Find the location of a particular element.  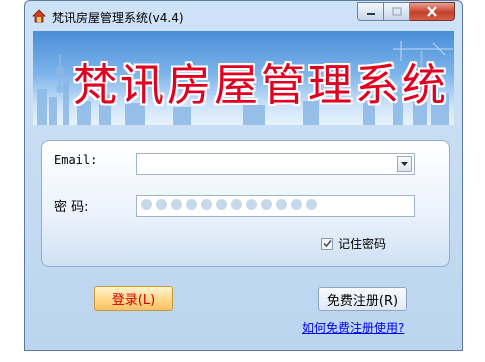

email-combobox is located at coordinates (275, 164).